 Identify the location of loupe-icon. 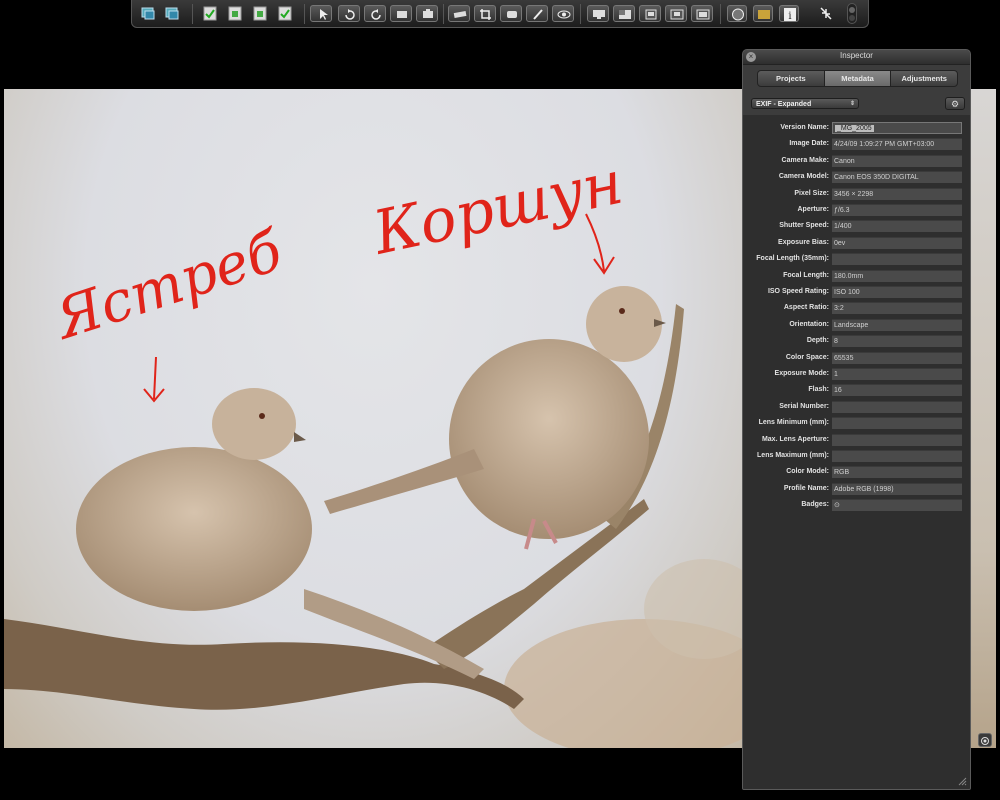
(737, 13).